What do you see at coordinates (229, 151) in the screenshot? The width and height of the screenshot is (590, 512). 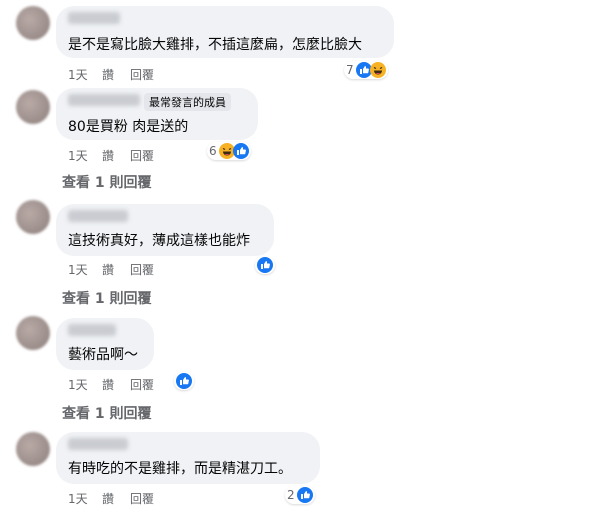 I see `reaction-summary: 6` at bounding box center [229, 151].